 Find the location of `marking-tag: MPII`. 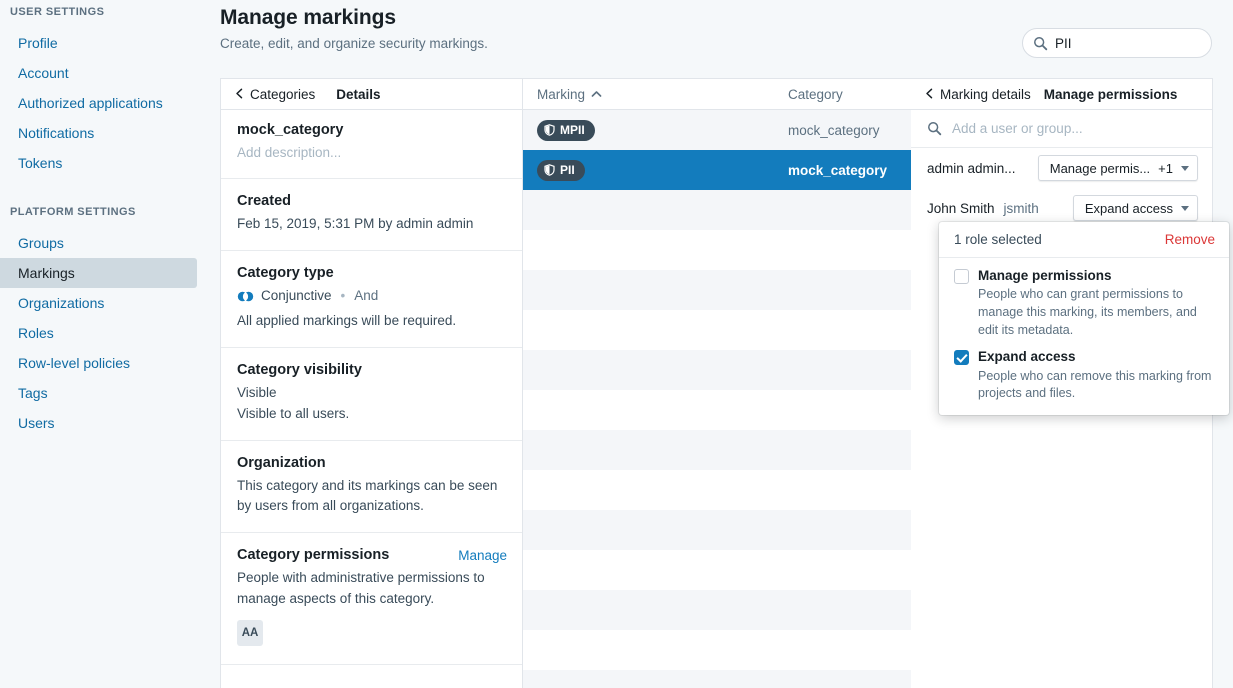

marking-tag: MPII is located at coordinates (566, 130).